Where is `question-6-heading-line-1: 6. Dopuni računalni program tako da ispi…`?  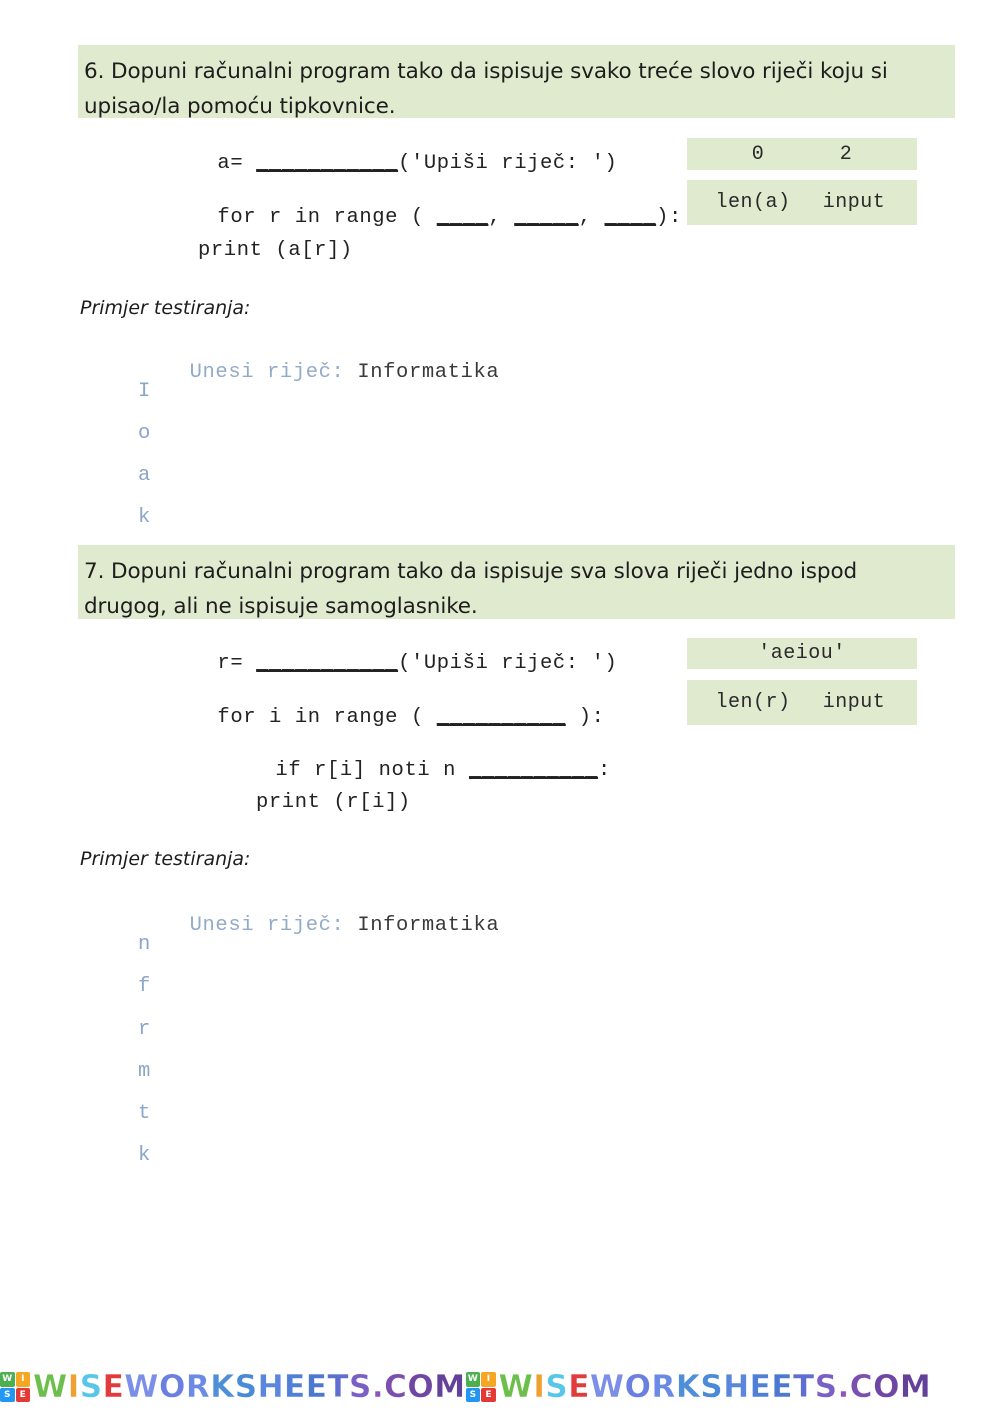 question-6-heading-line-1: 6. Dopuni računalni program tako da ispi… is located at coordinates (486, 71).